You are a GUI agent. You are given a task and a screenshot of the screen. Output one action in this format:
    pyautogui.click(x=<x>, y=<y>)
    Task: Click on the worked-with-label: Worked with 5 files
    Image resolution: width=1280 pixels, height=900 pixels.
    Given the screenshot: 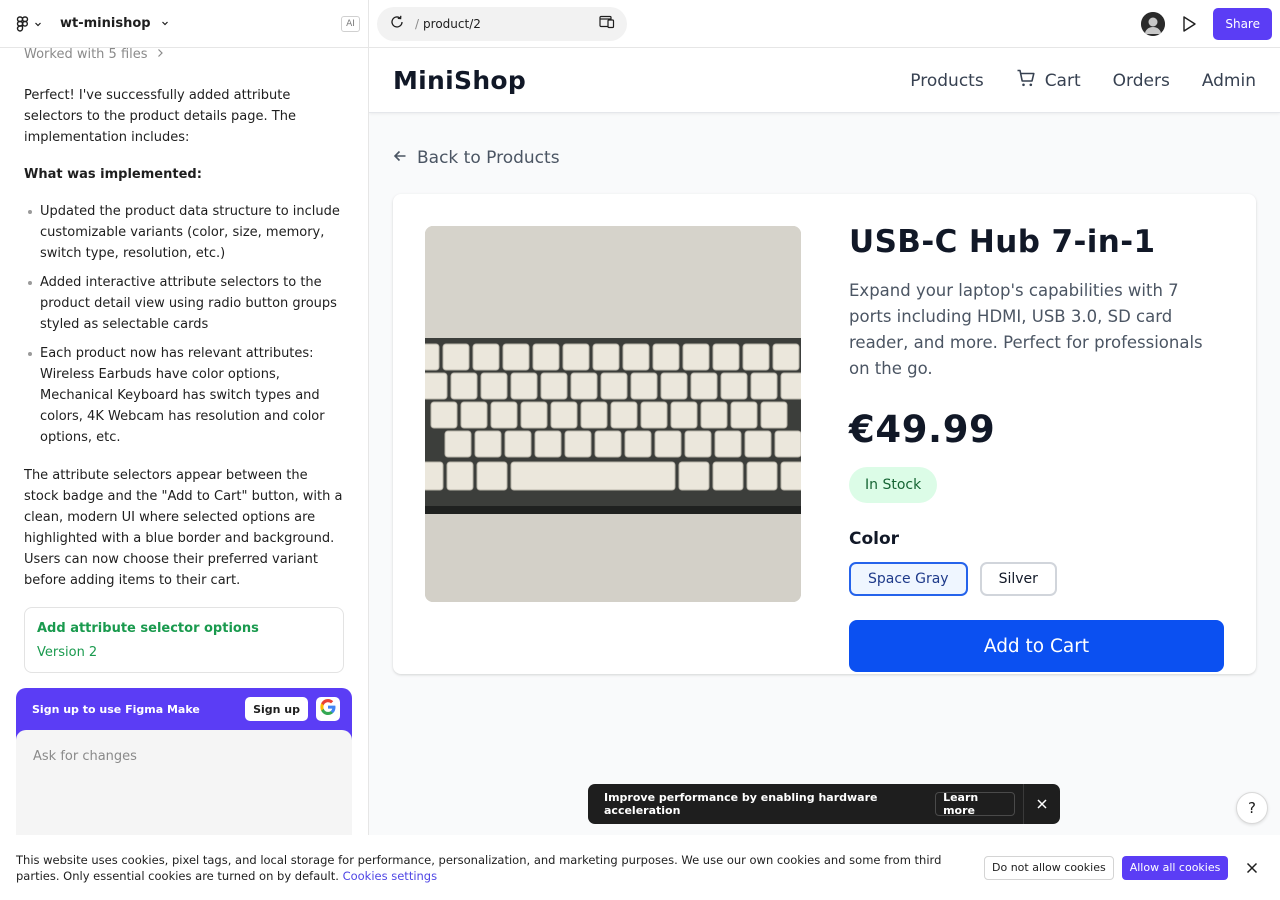 What is the action you would take?
    pyautogui.click(x=86, y=54)
    